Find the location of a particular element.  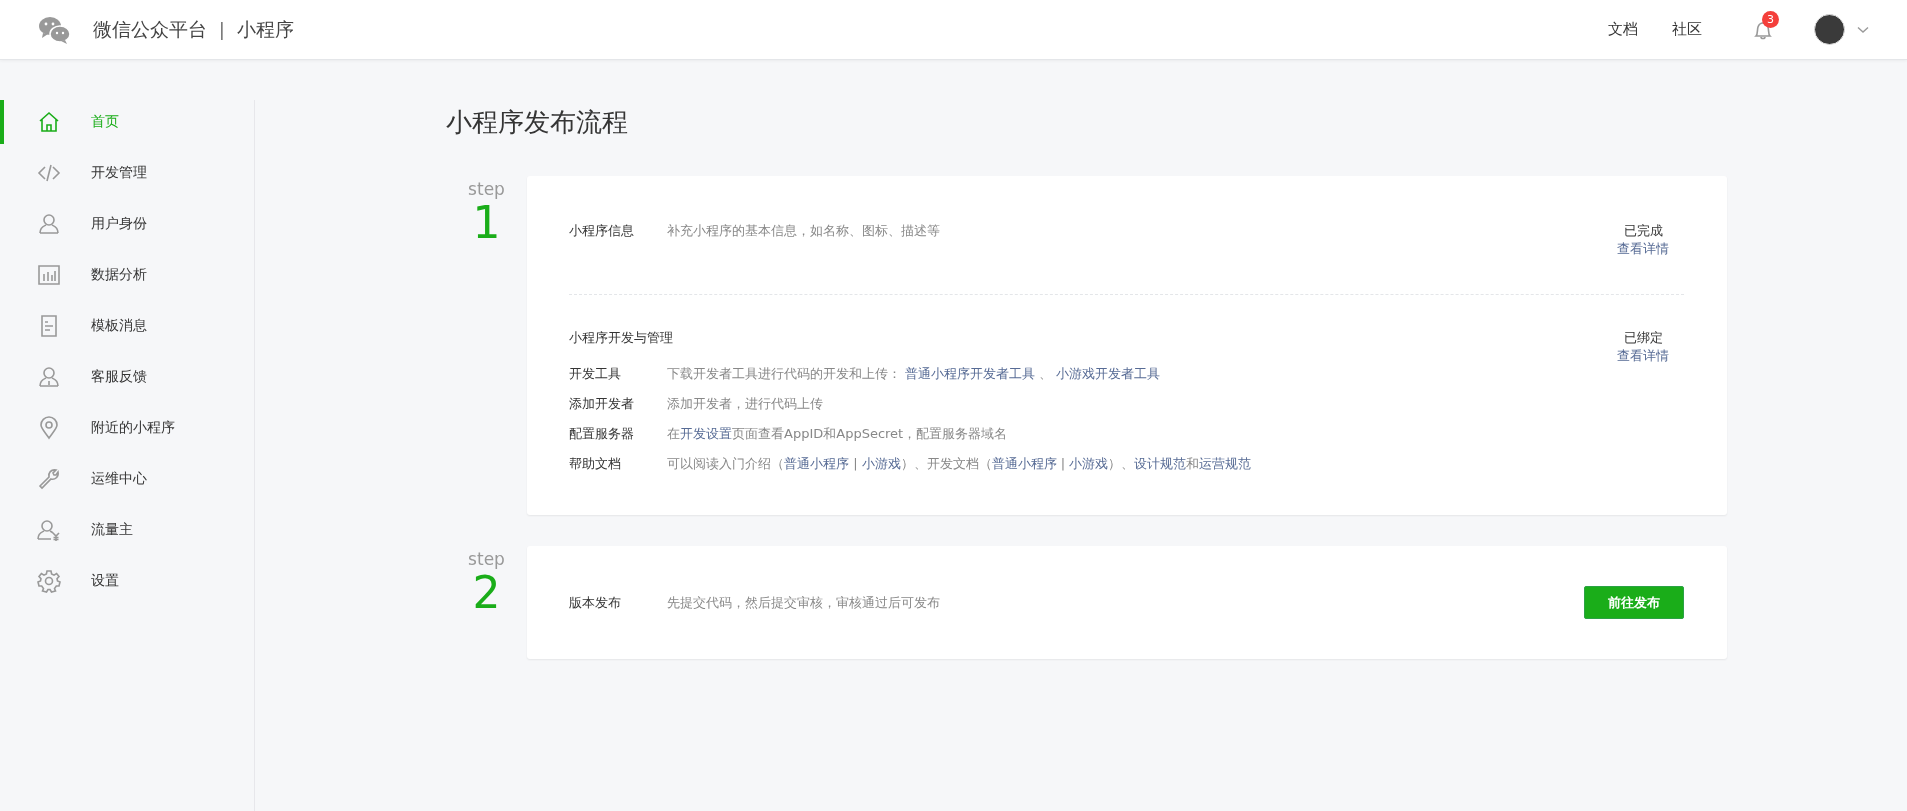

link: 小游戏开发者工具 is located at coordinates (1108, 373).